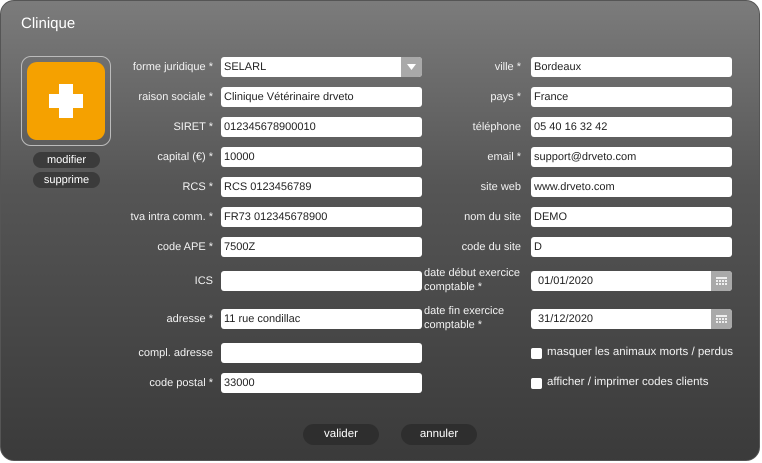 This screenshot has width=762, height=463. Describe the element at coordinates (631, 247) in the screenshot. I see `text-field: D` at that location.